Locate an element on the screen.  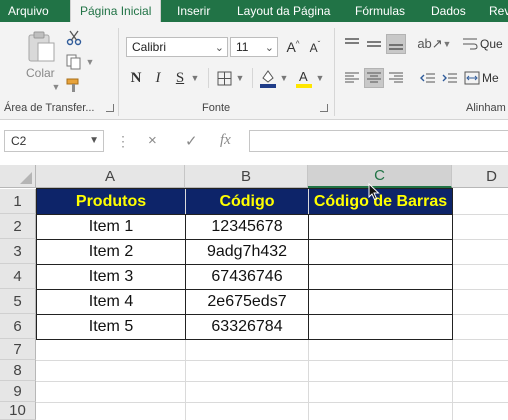
underline-dropdown-icon: ▼ is located at coordinates (195, 78).